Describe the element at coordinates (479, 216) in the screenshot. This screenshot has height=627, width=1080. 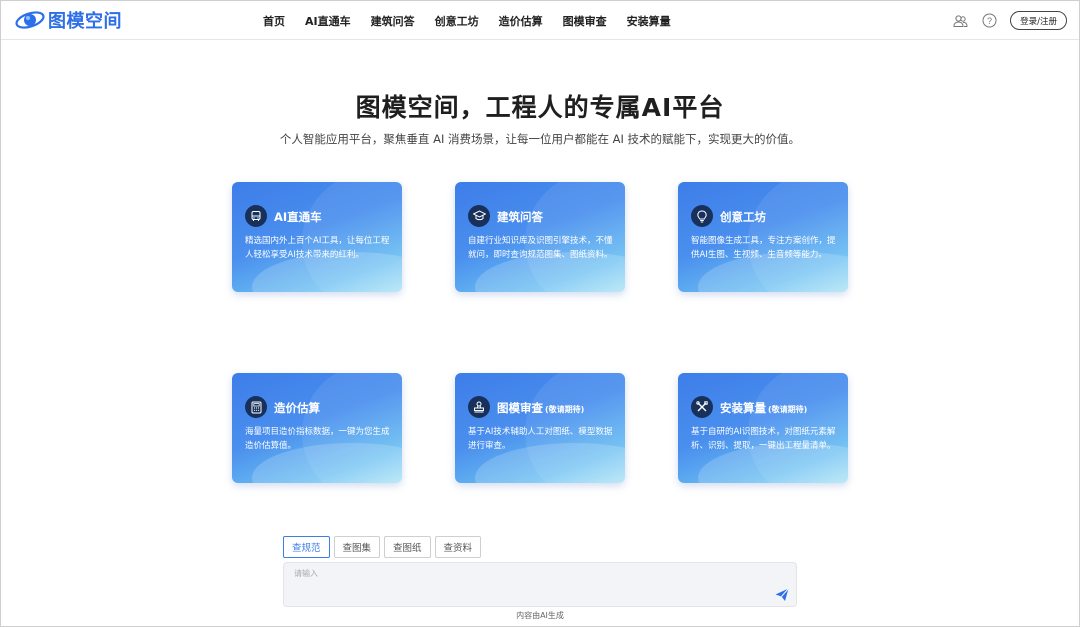
I see `graduation-cap-icon` at that location.